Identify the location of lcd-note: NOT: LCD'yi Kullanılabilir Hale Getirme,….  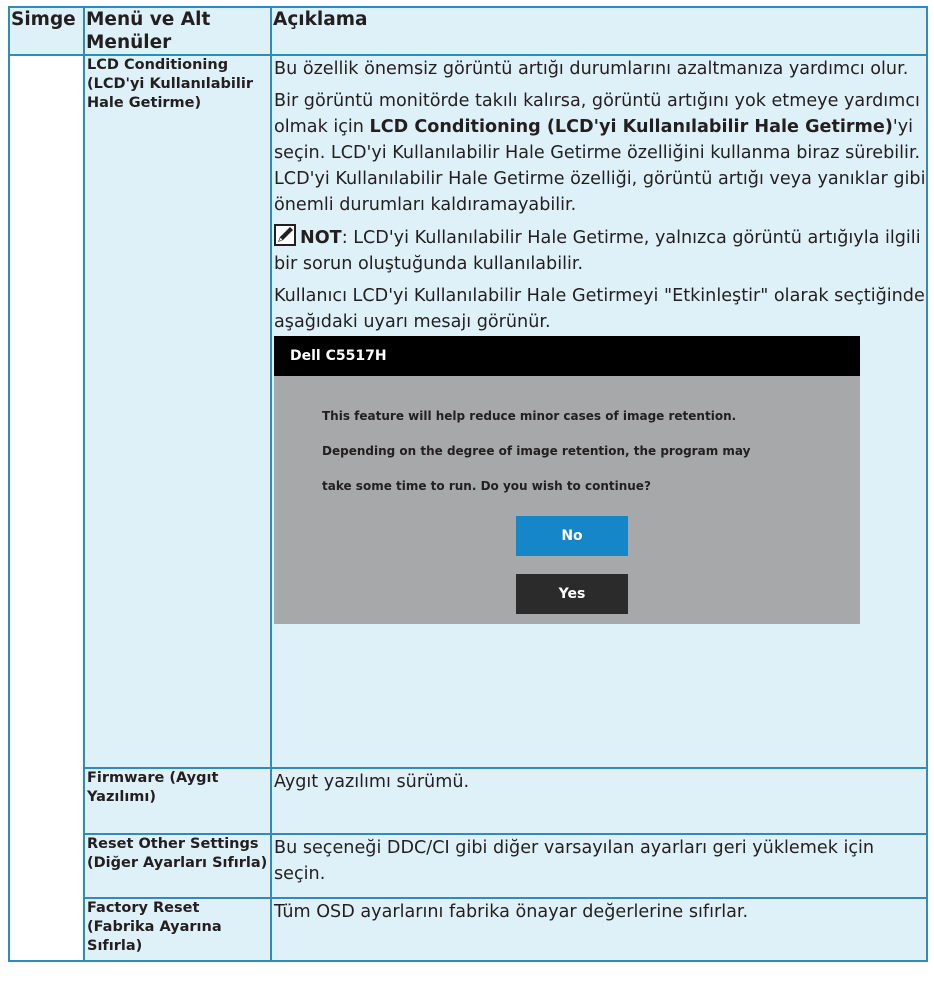
(600, 250).